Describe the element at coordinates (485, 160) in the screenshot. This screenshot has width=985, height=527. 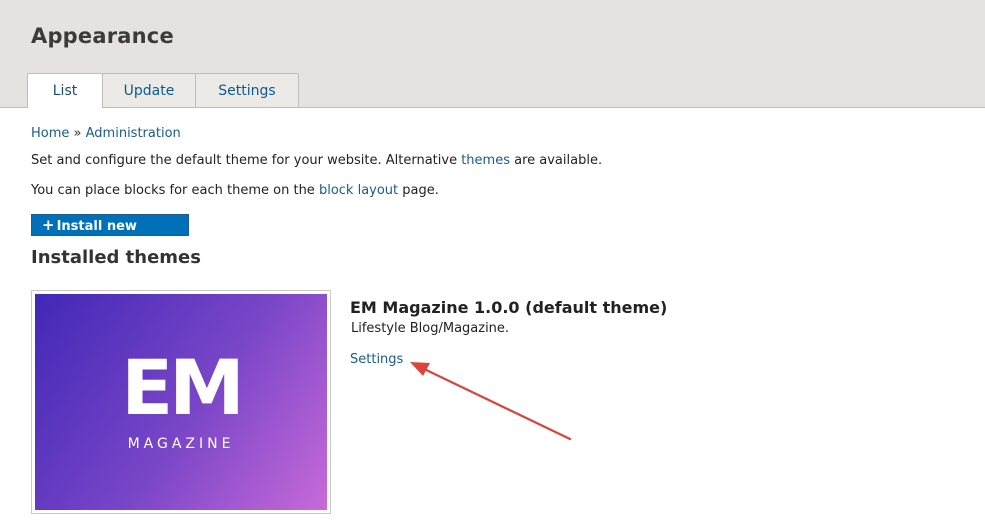
I see `themes-link: themes` at that location.